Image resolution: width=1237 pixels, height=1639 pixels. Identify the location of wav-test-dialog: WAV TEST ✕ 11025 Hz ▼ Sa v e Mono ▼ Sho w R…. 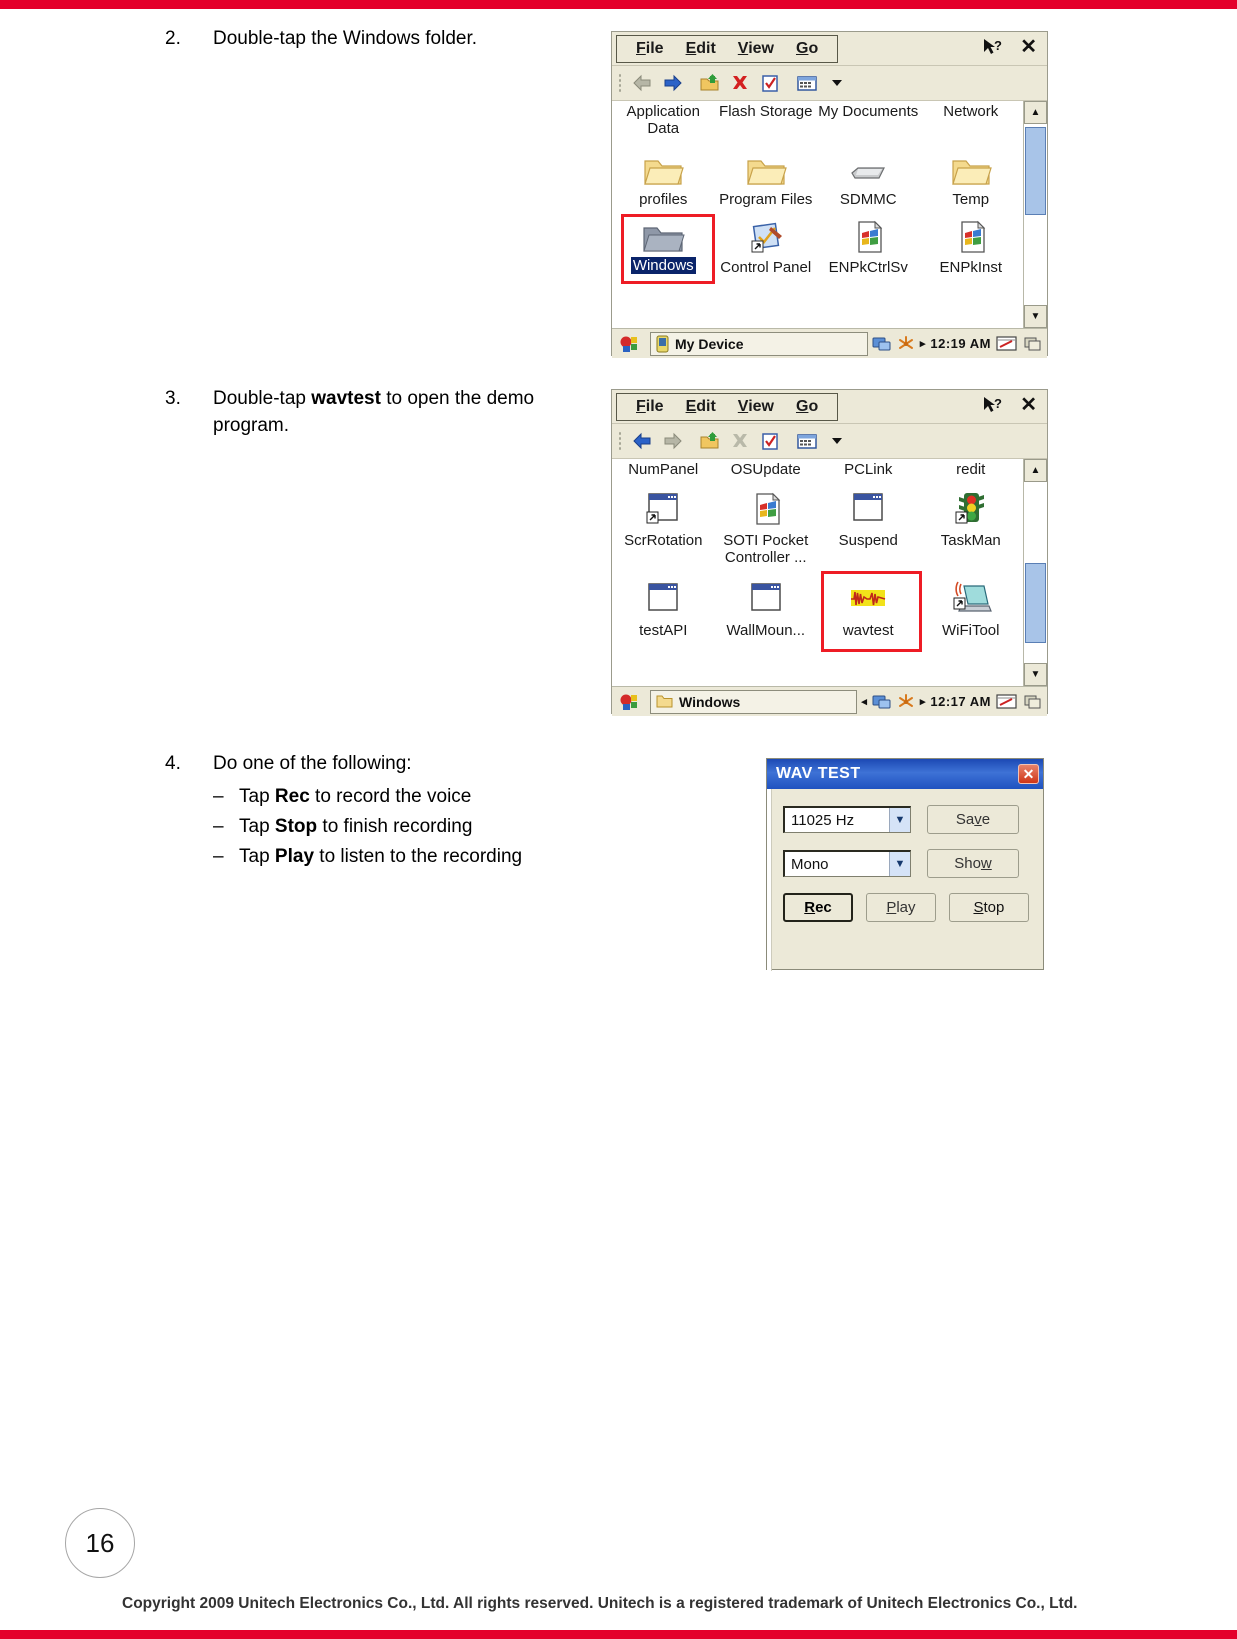
(905, 864).